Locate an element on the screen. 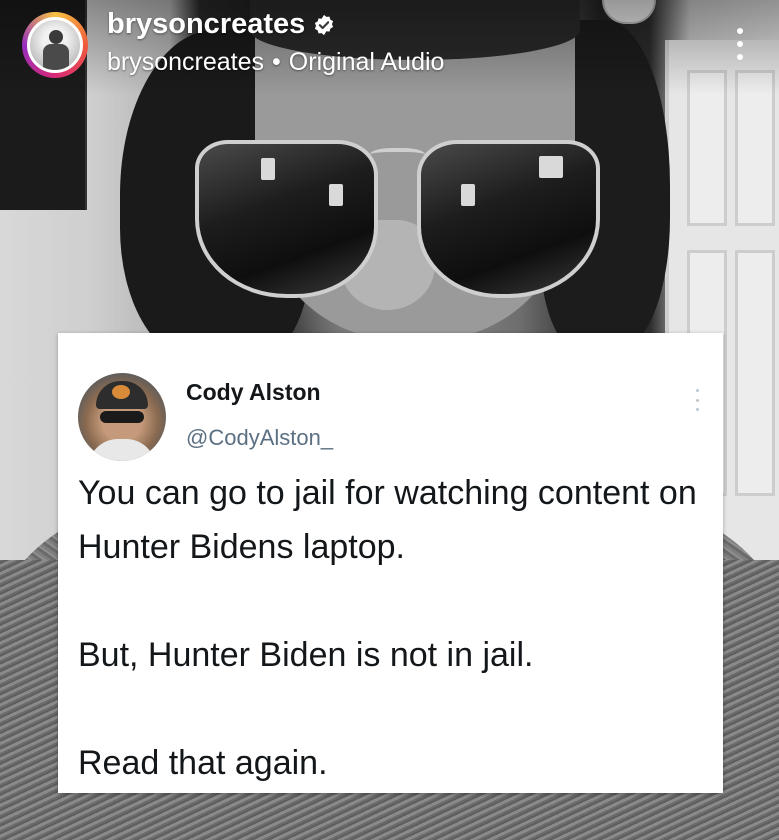 Image resolution: width=779 pixels, height=840 pixels. profile-avatar-ring is located at coordinates (55, 45).